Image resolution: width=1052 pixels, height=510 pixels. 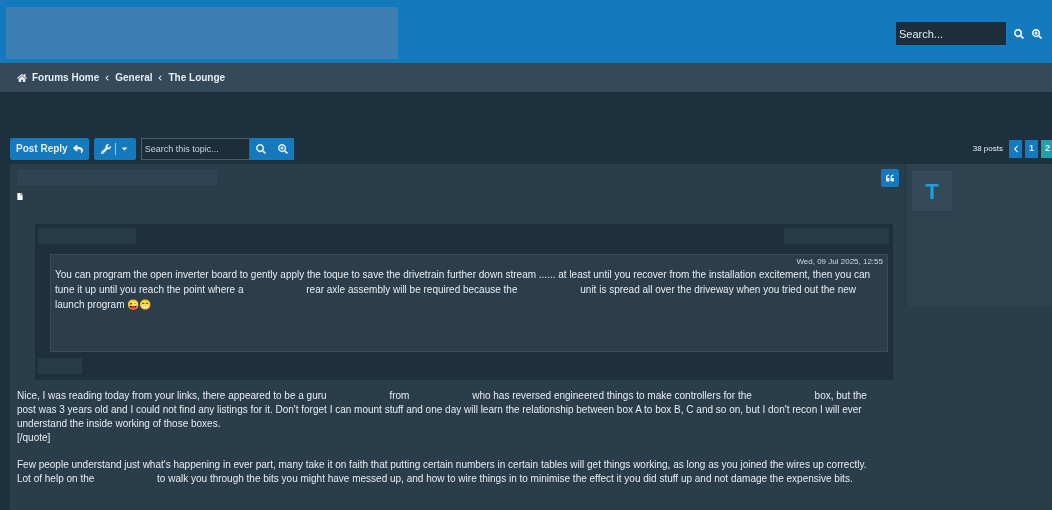 I want to click on quote-button, so click(x=890, y=178).